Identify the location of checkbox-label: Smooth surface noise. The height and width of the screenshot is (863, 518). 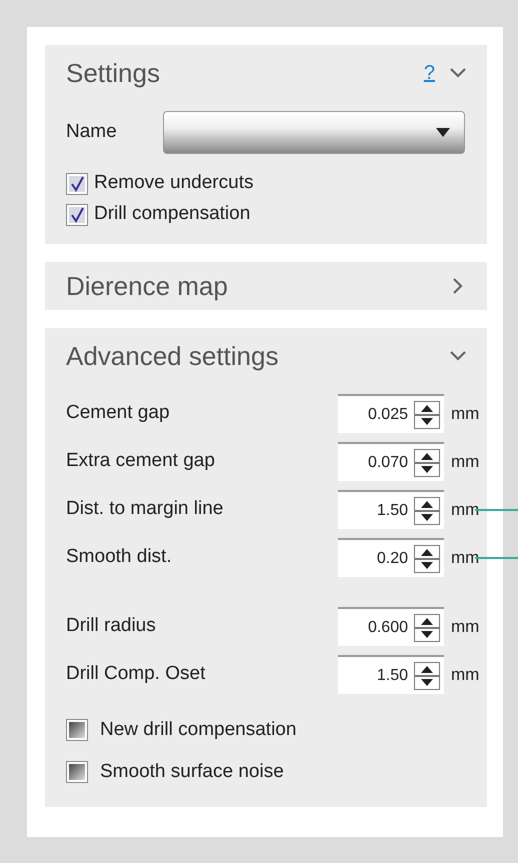
(192, 772).